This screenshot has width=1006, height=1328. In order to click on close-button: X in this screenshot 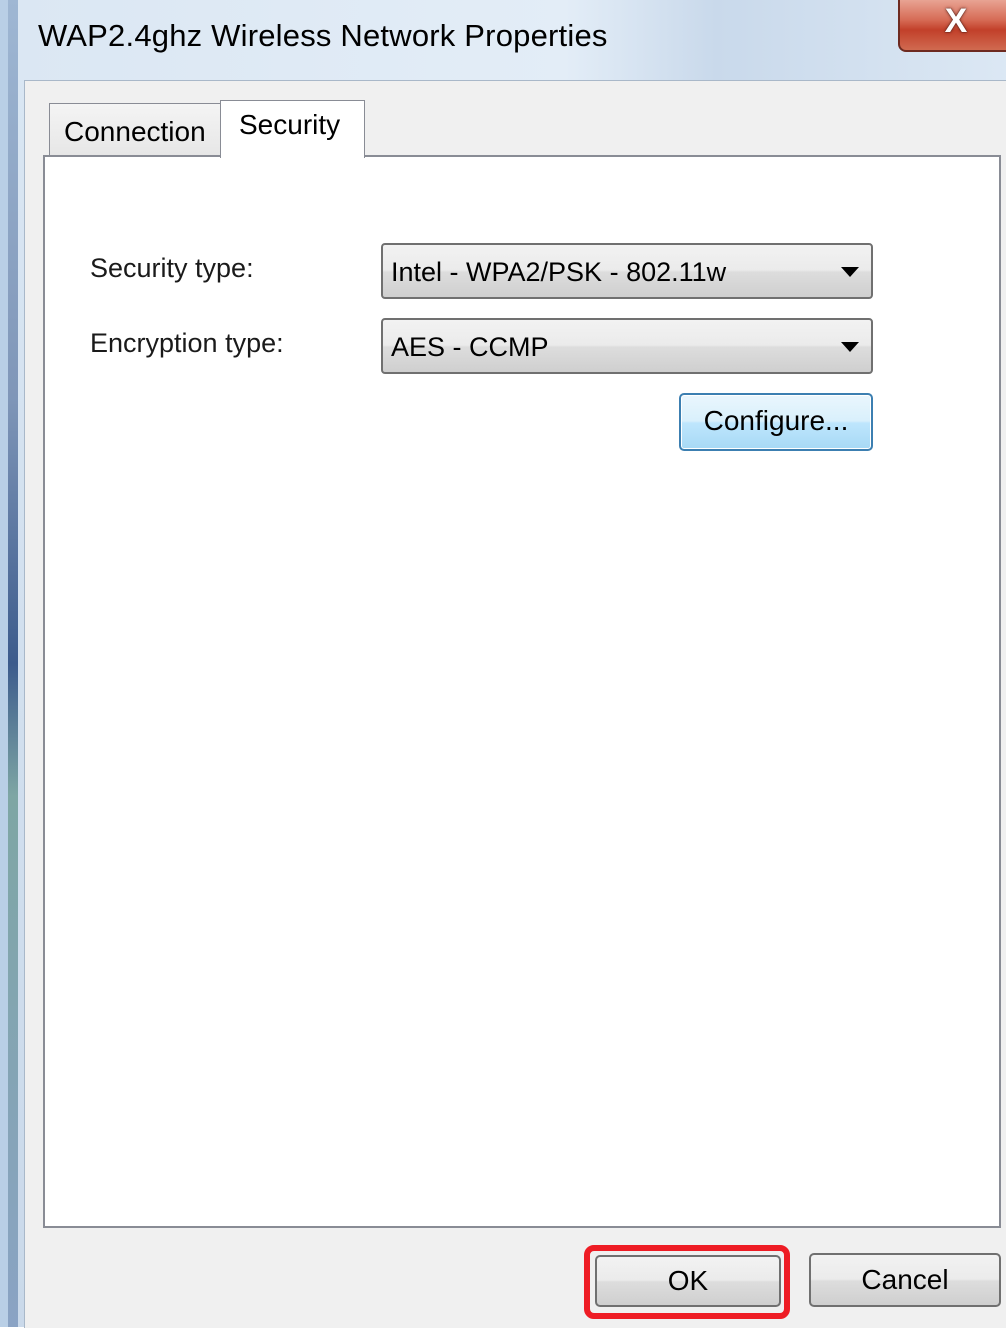, I will do `click(952, 26)`.